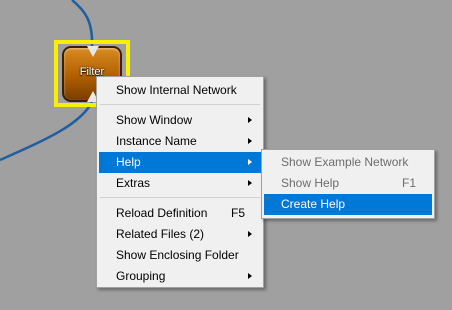 The width and height of the screenshot is (452, 310). I want to click on menu-item-label: Show Example Network, so click(345, 162).